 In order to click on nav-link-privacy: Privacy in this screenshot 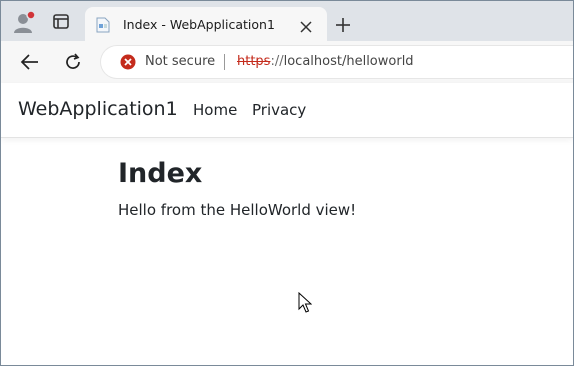, I will do `click(279, 110)`.